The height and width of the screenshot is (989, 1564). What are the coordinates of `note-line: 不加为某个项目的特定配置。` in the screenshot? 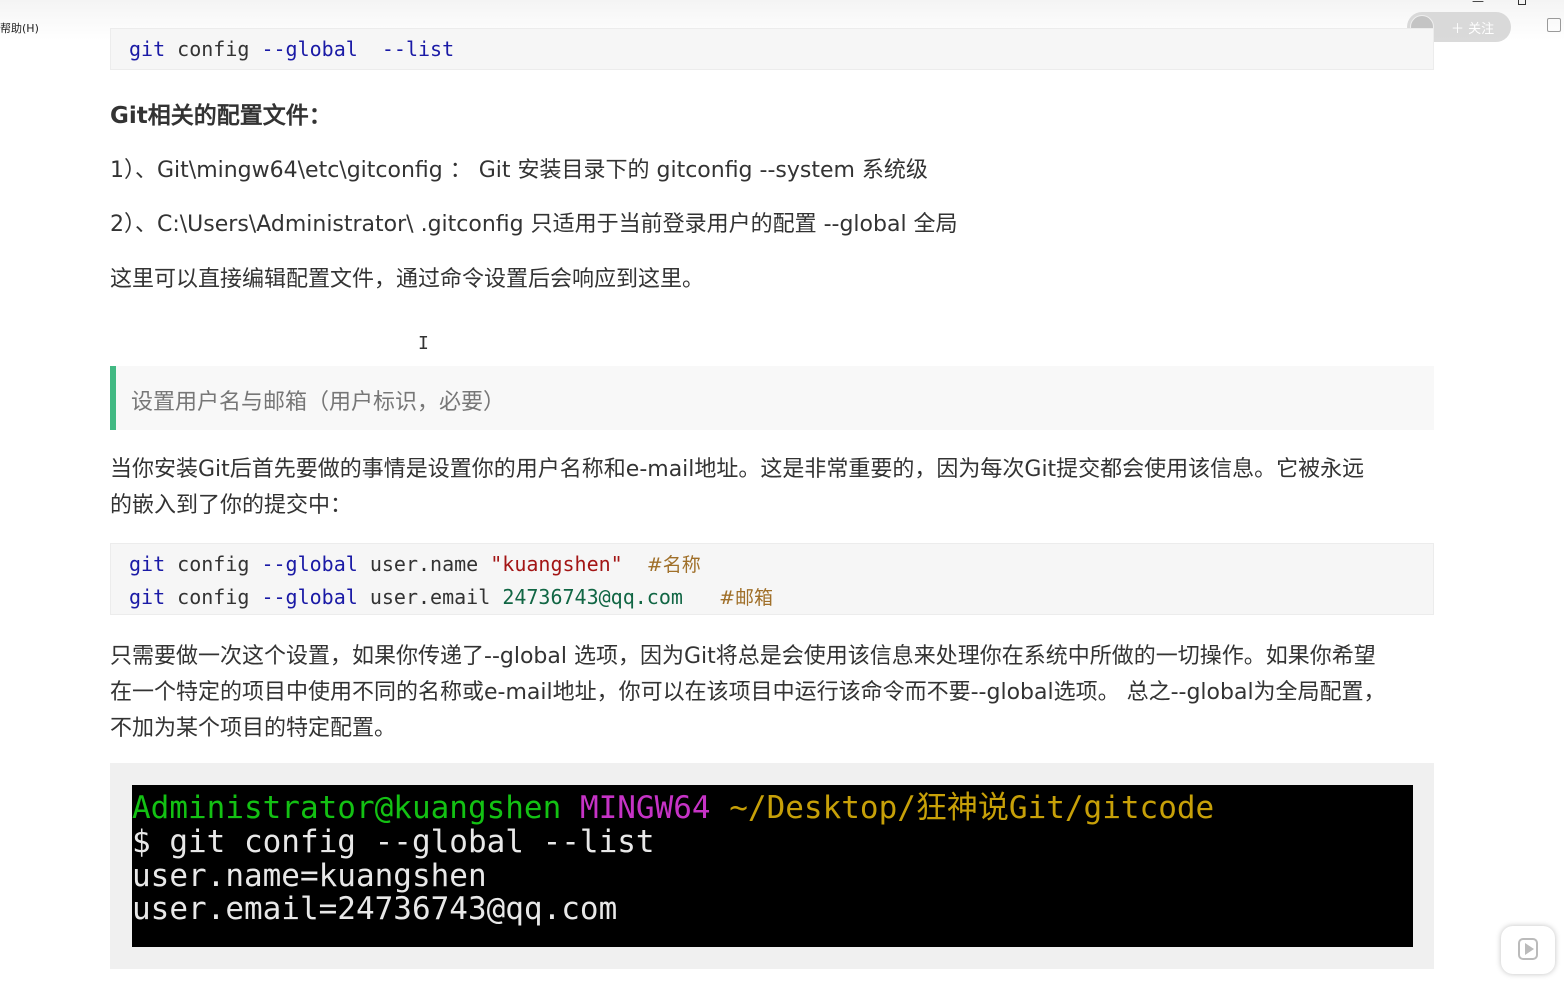 It's located at (253, 728).